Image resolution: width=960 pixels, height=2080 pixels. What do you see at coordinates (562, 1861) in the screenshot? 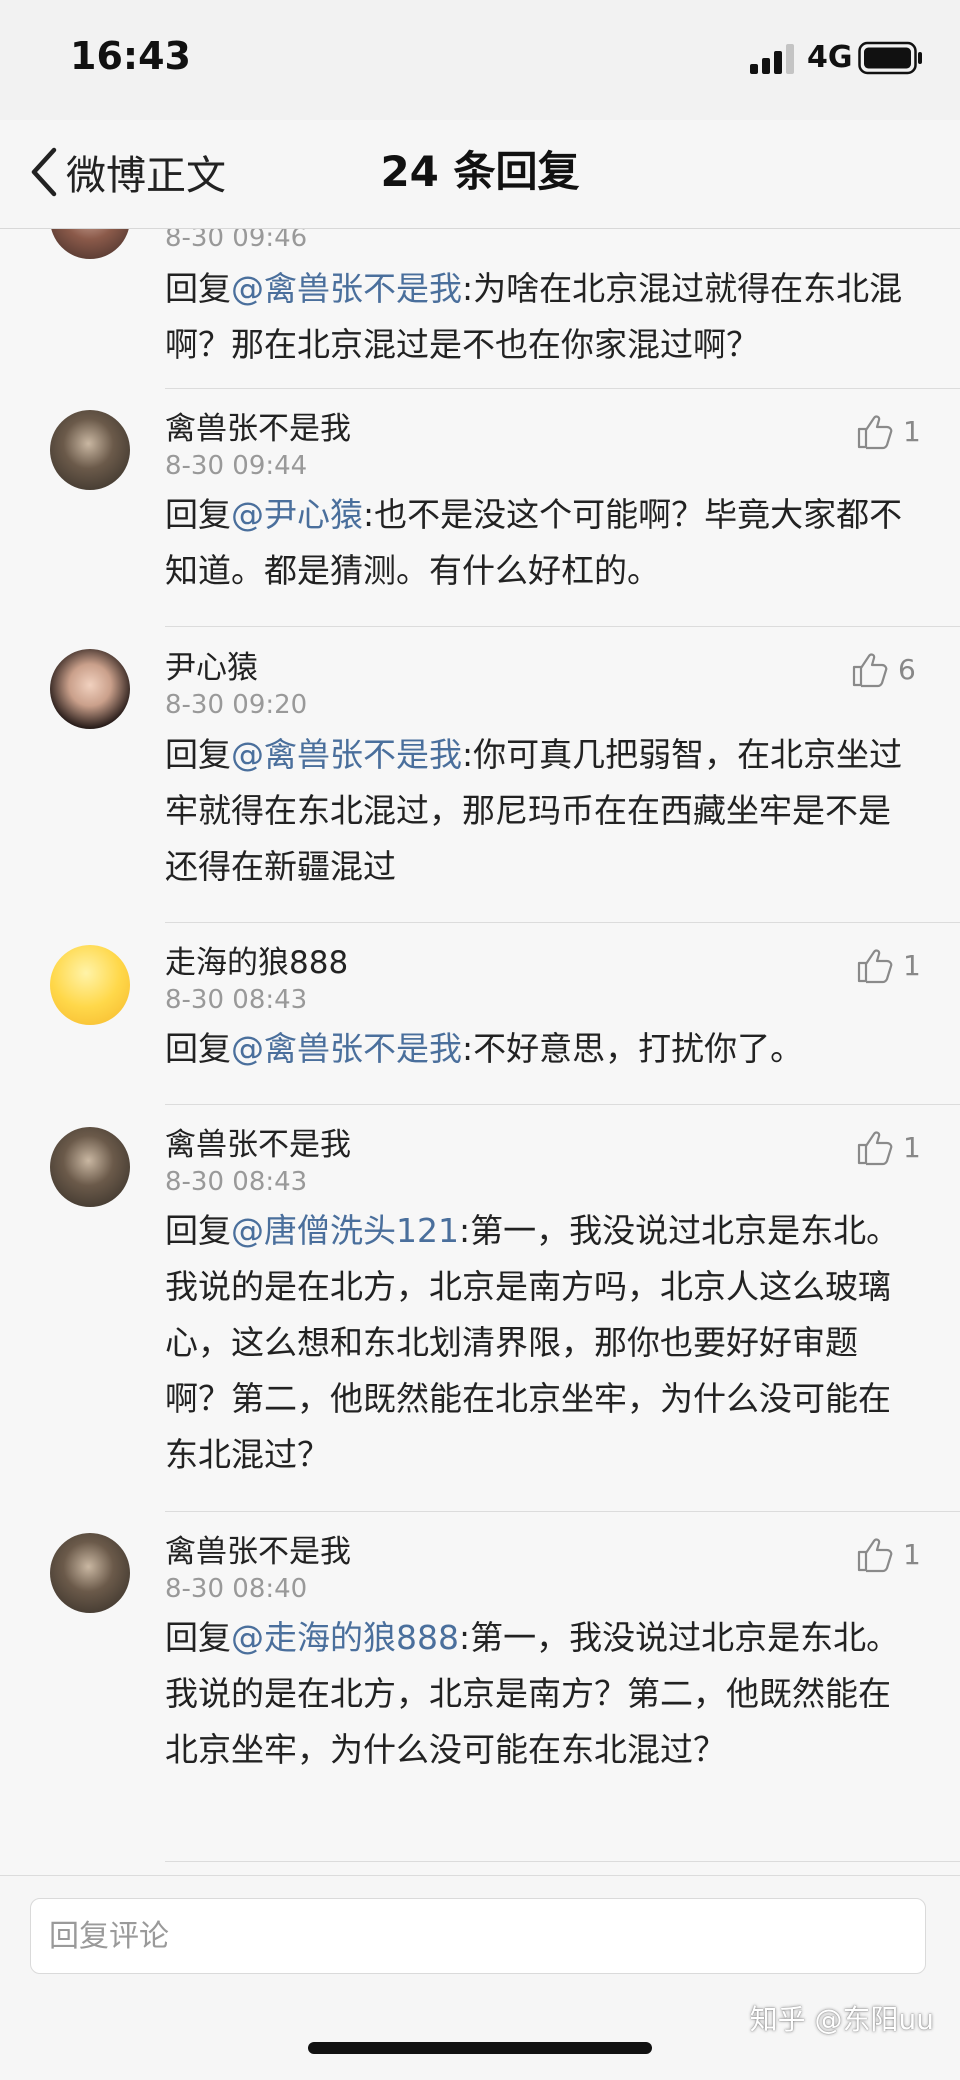
I see `divider` at bounding box center [562, 1861].